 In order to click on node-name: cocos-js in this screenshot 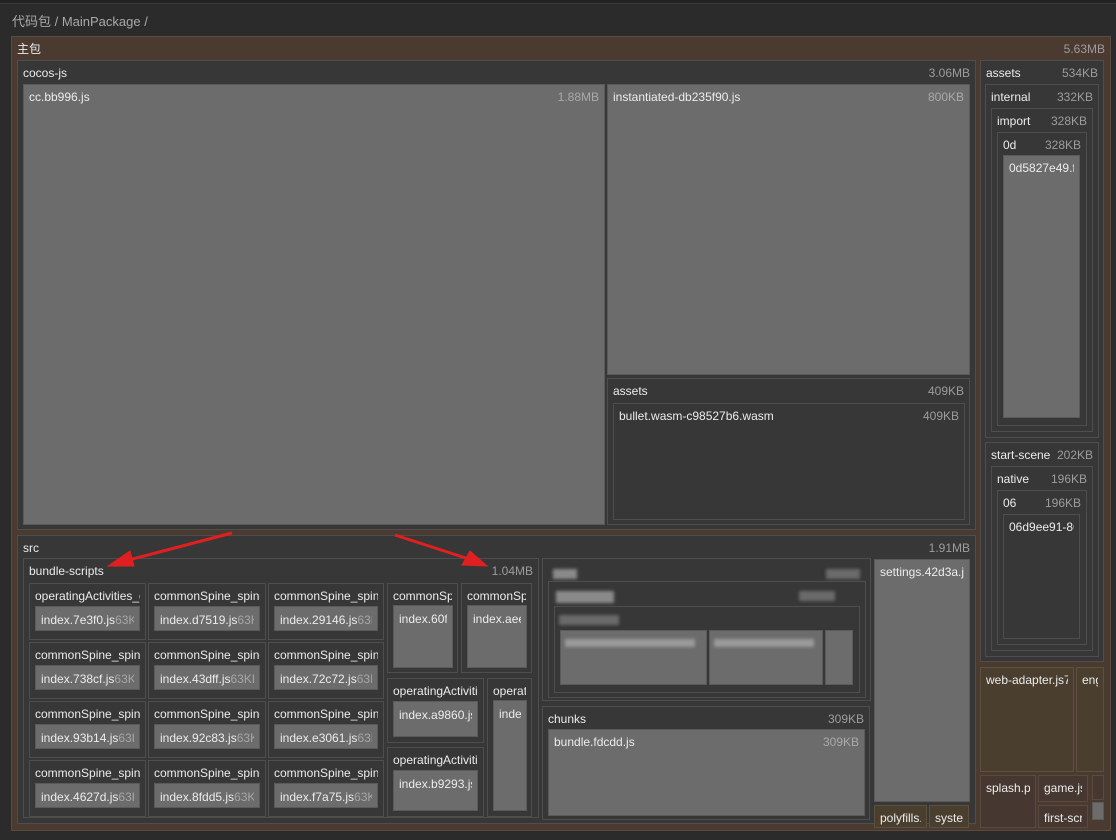, I will do `click(45, 73)`.